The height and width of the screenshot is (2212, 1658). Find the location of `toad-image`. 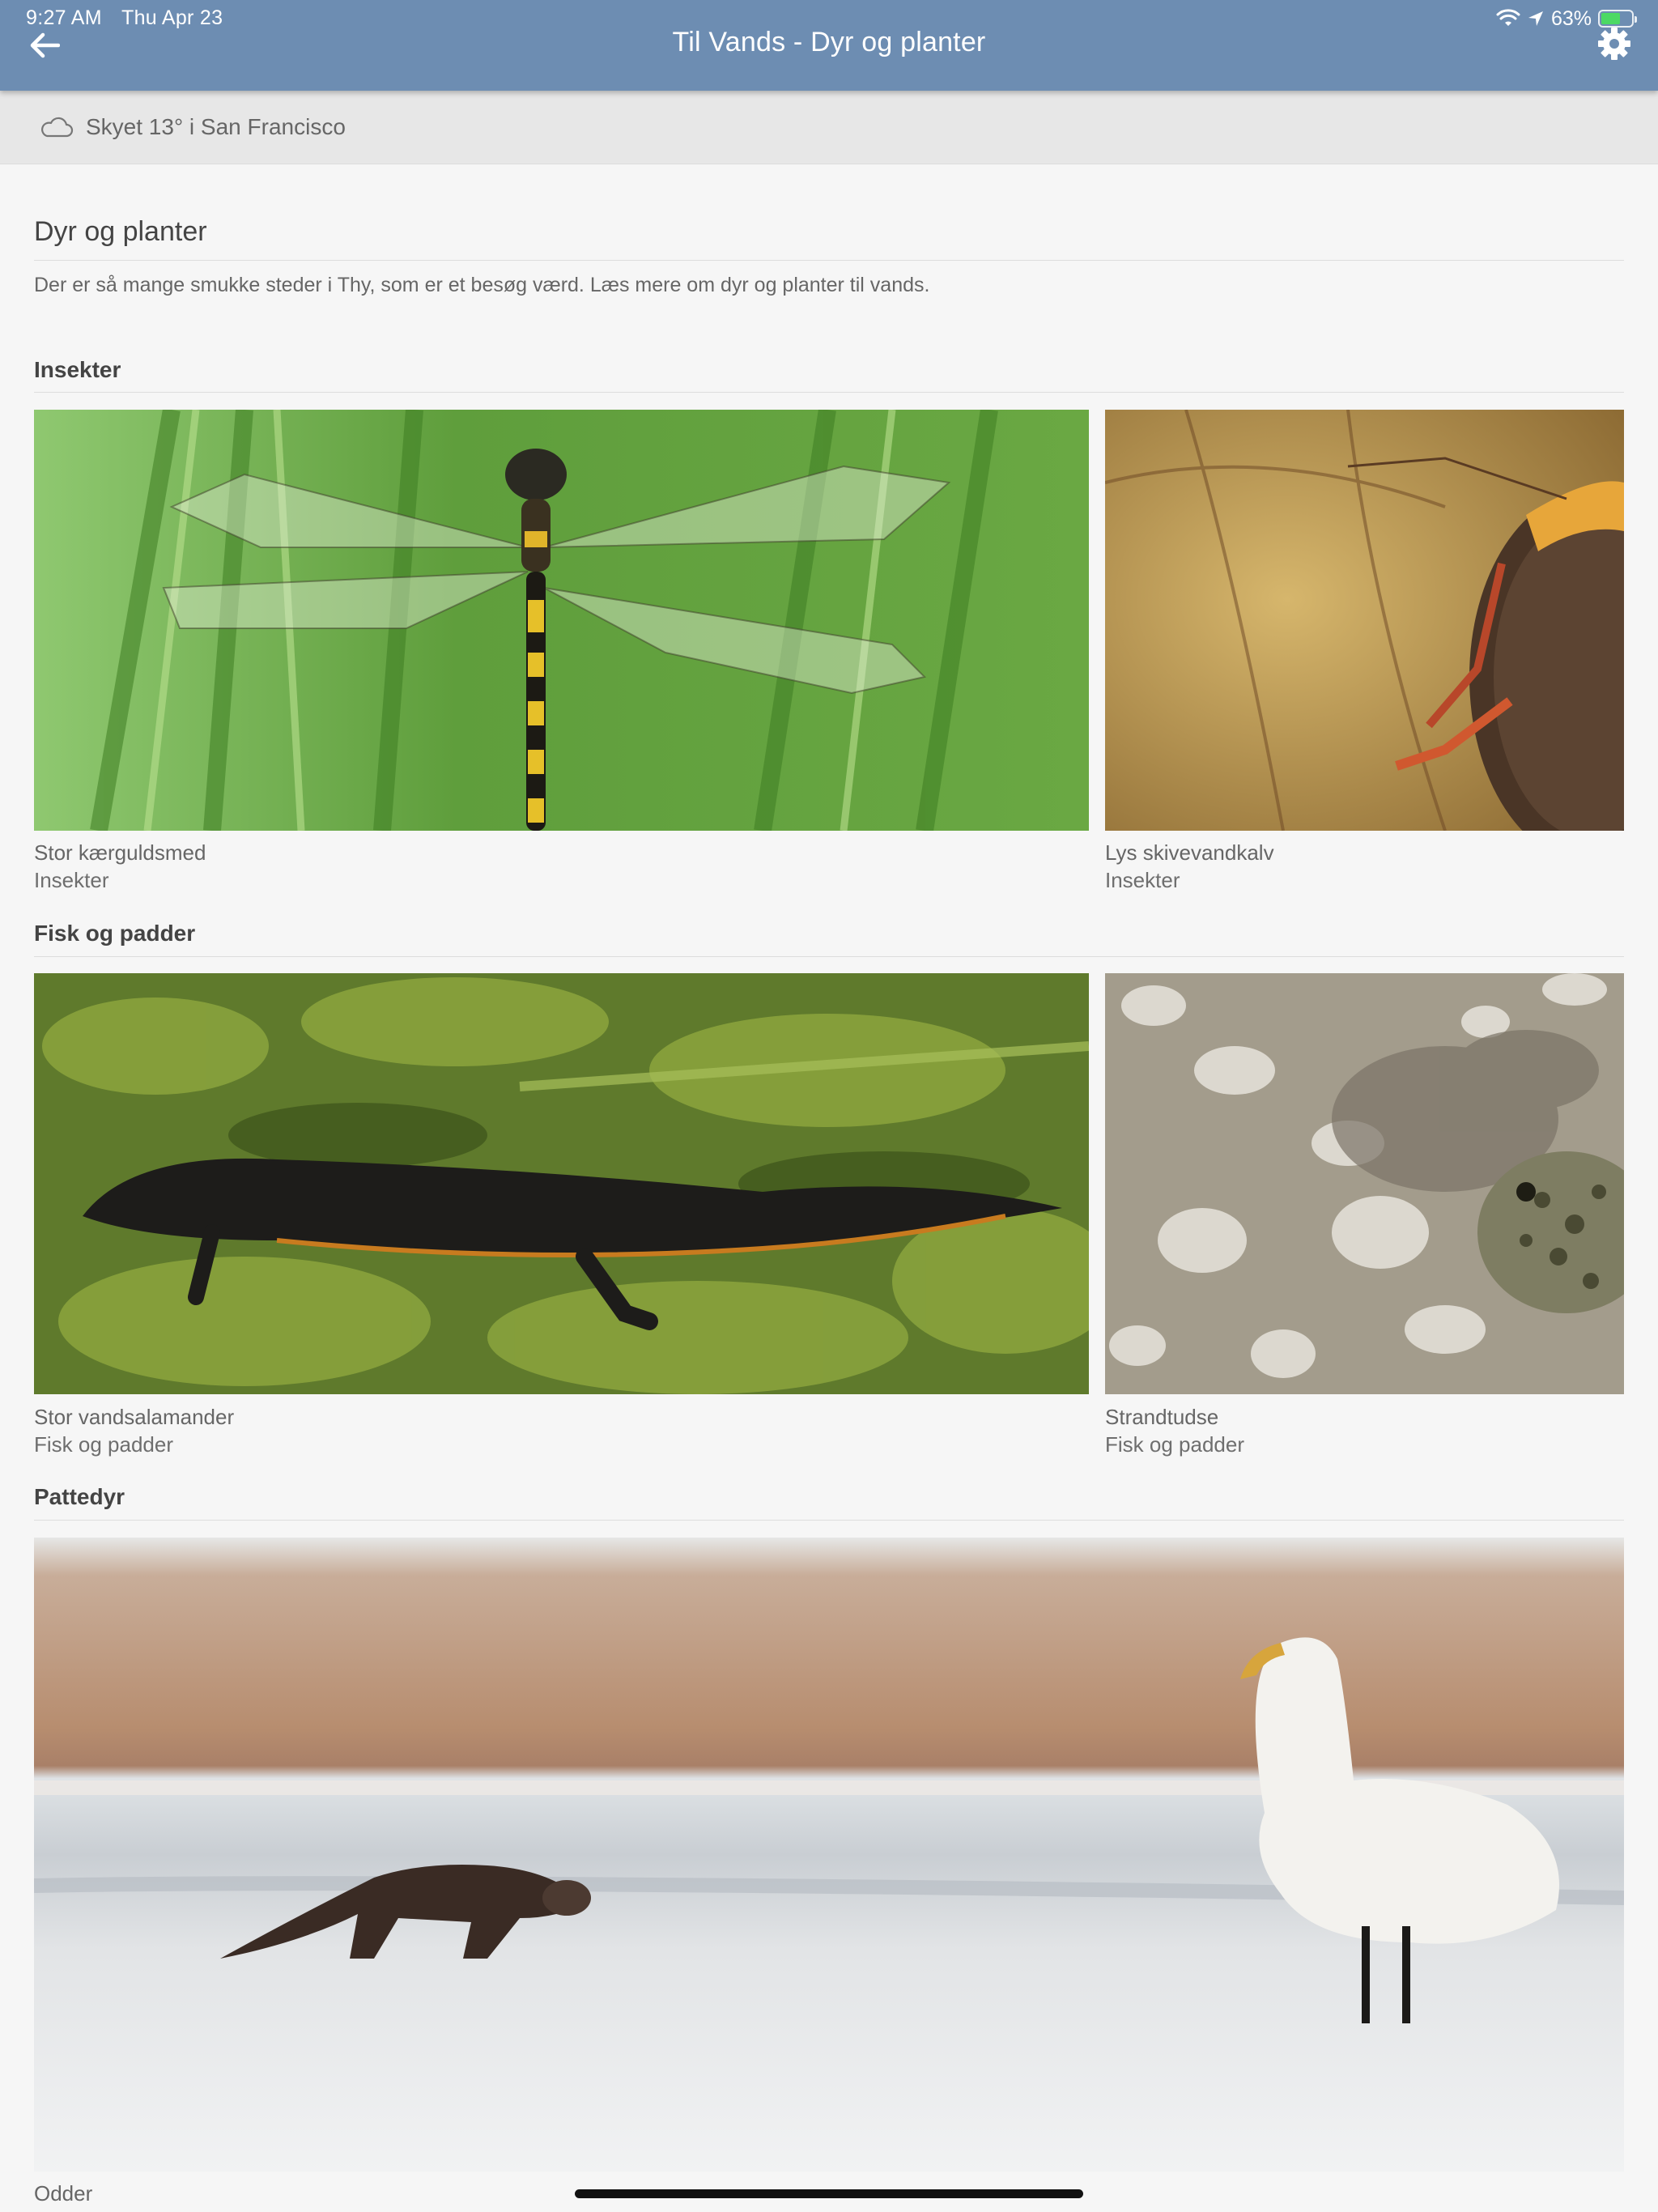

toad-image is located at coordinates (1364, 1184).